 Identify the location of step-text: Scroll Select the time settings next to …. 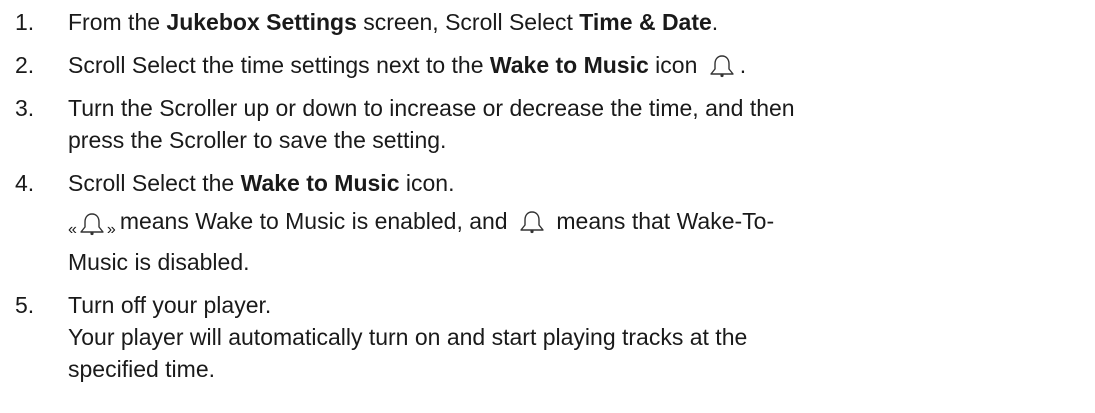
(407, 65).